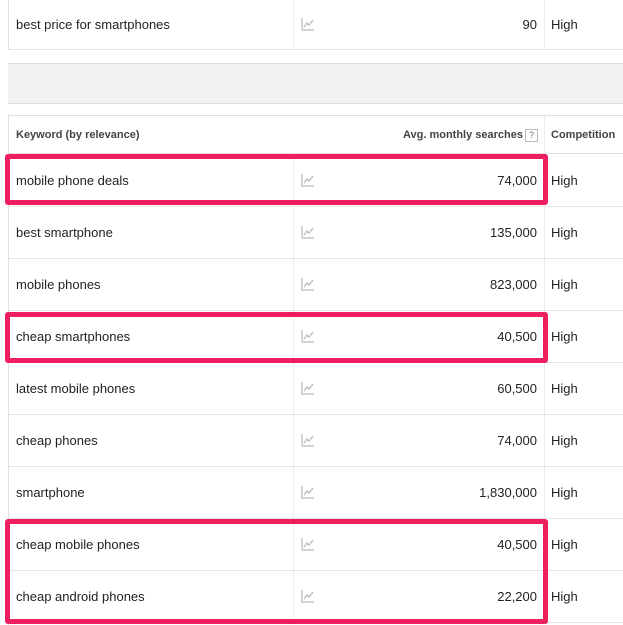 The image size is (623, 625). I want to click on avg-searches-cell: 135,000, so click(513, 232).